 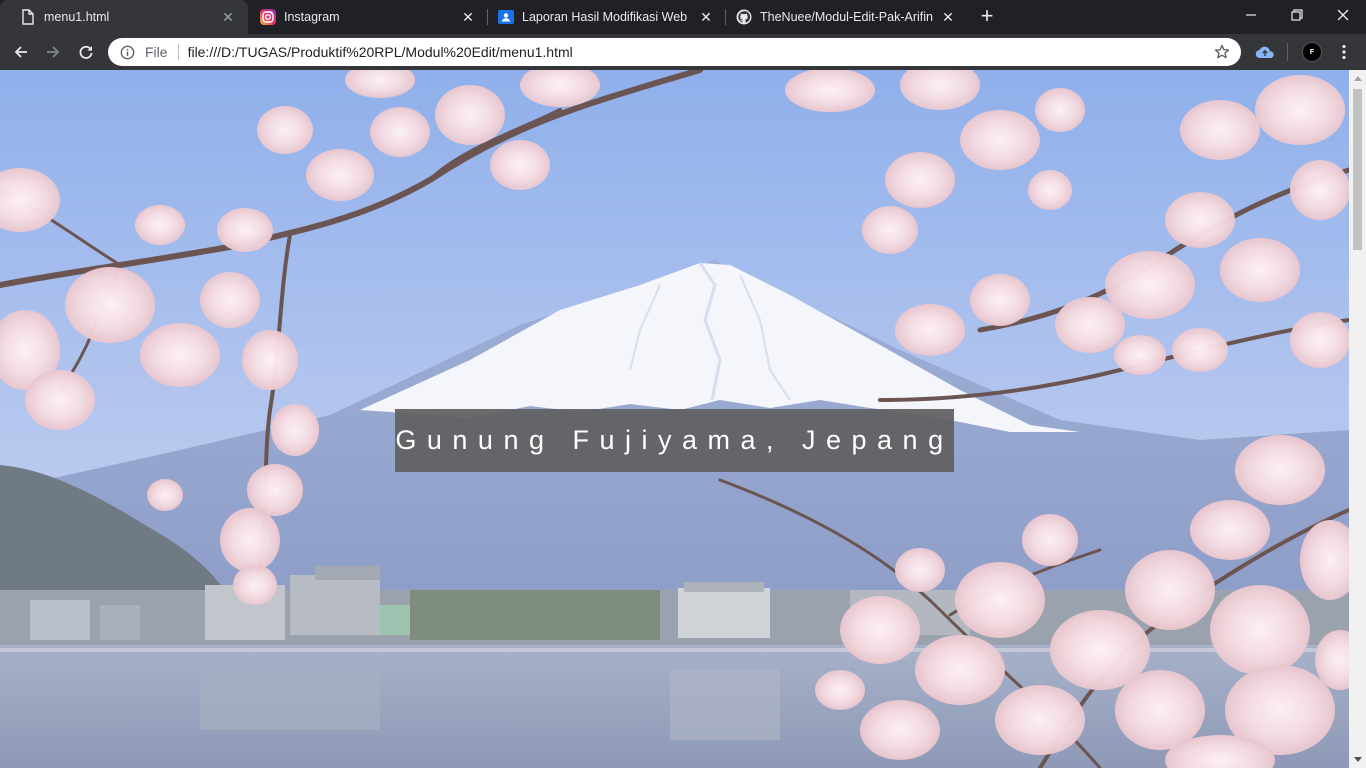 I want to click on title-banner: Gunung Fujiyama, Jepang, so click(x=674, y=440).